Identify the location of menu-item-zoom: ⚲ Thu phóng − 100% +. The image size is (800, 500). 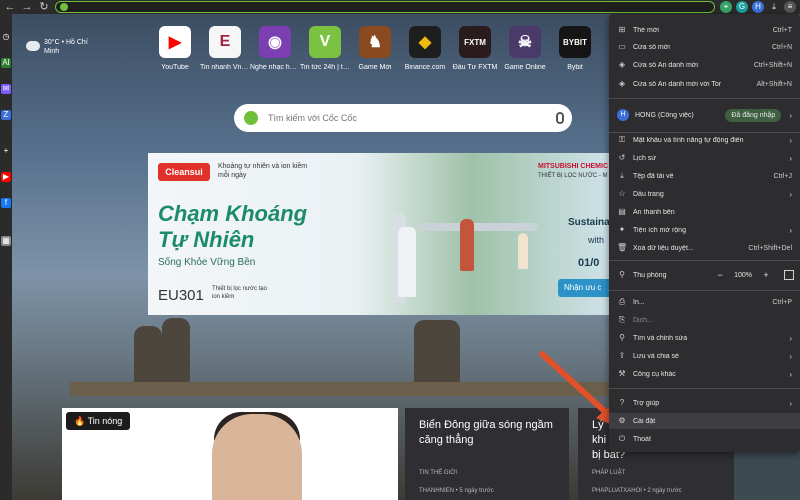
(704, 275).